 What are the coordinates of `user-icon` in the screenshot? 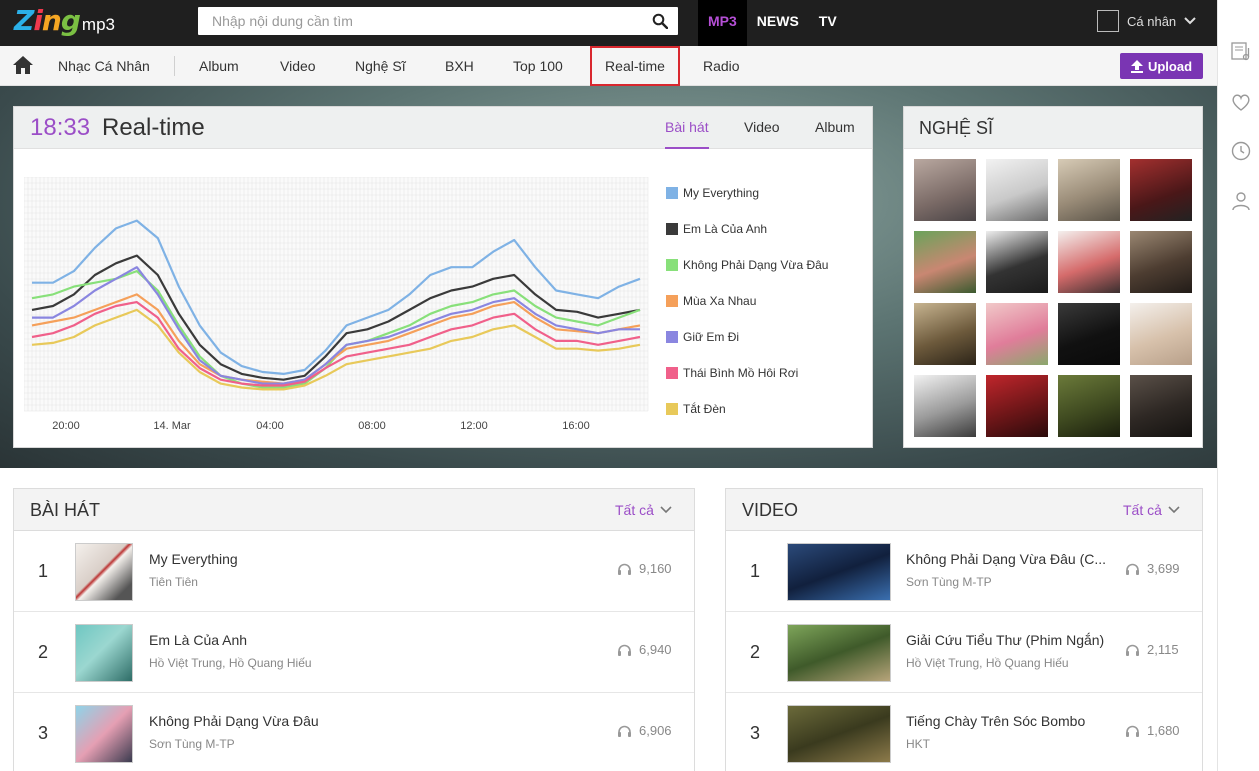 It's located at (1241, 201).